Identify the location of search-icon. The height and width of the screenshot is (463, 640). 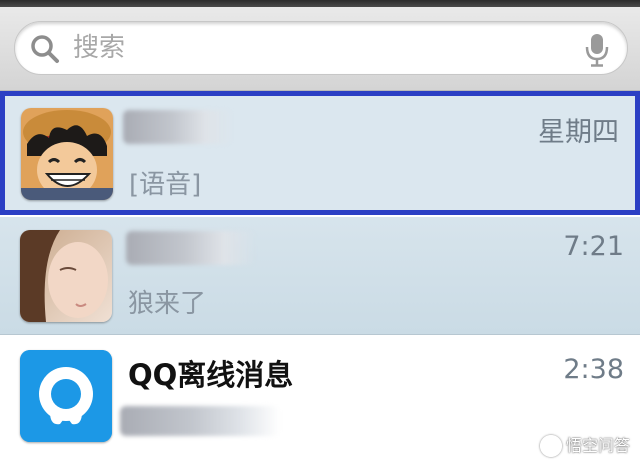
(45, 49).